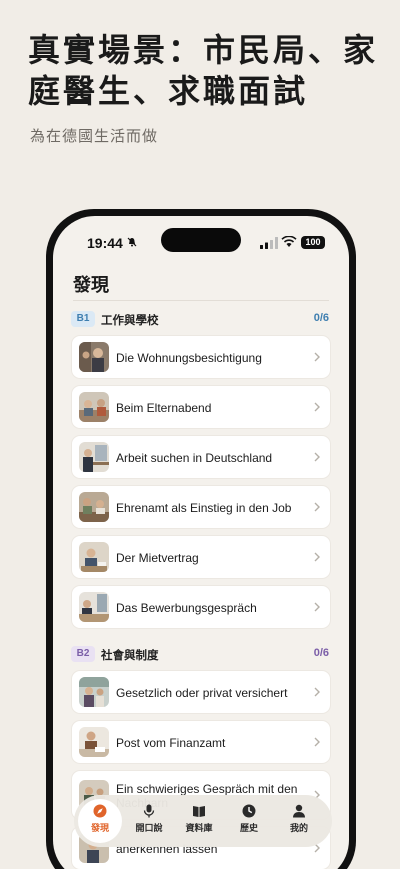  I want to click on list-item: Gesetzlich oder privat versichert, so click(201, 692).